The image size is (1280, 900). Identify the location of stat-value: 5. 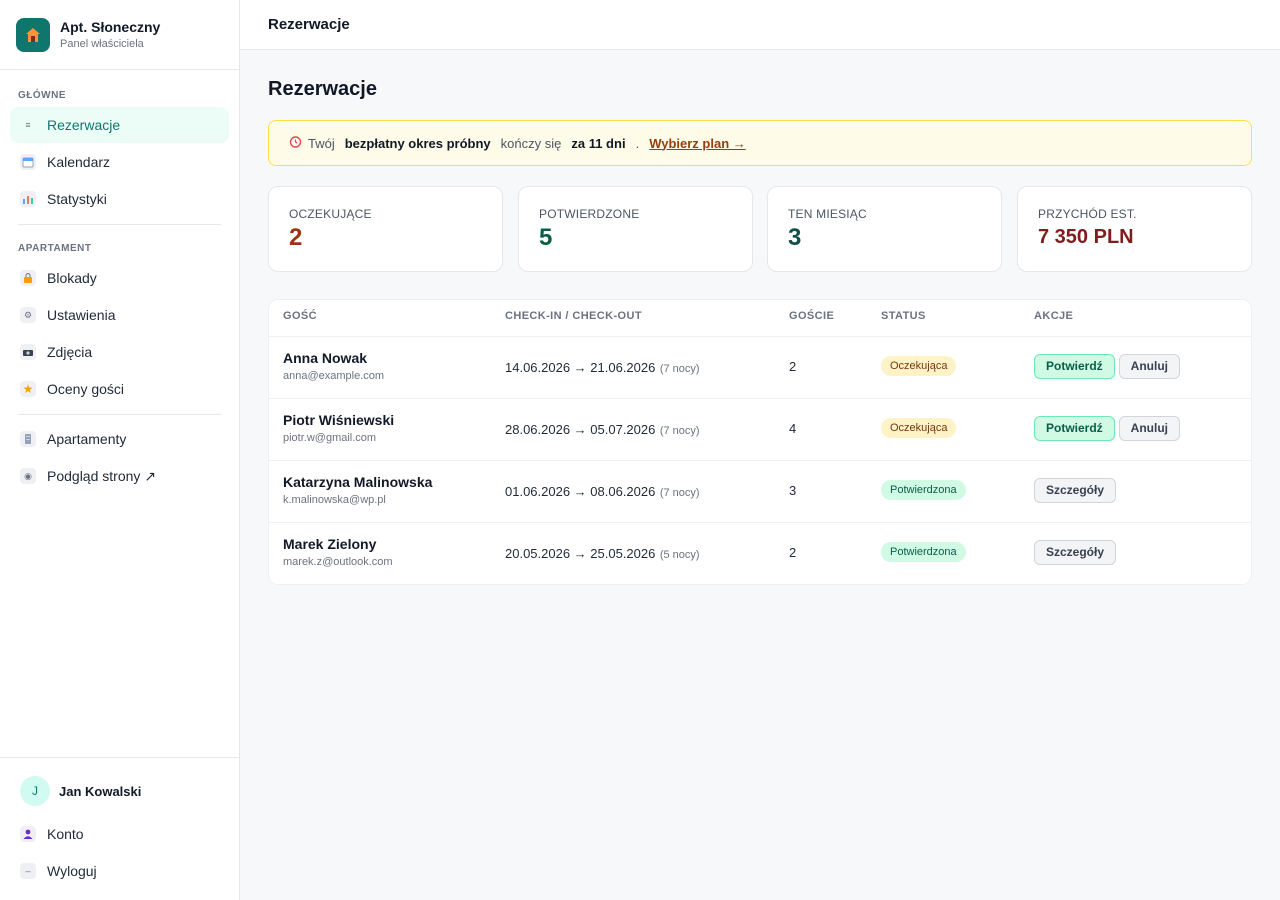
(546, 237).